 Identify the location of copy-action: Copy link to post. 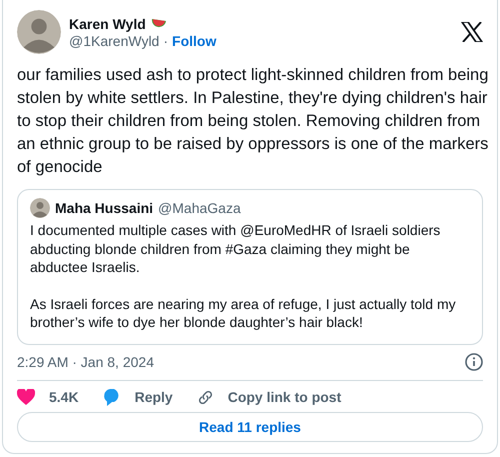
(269, 397).